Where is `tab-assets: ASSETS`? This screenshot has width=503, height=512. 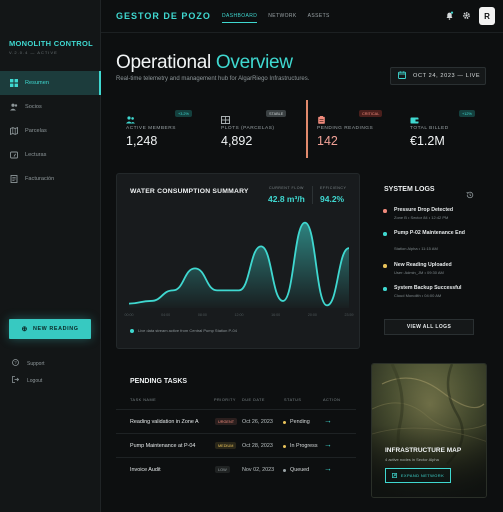 tab-assets: ASSETS is located at coordinates (319, 18).